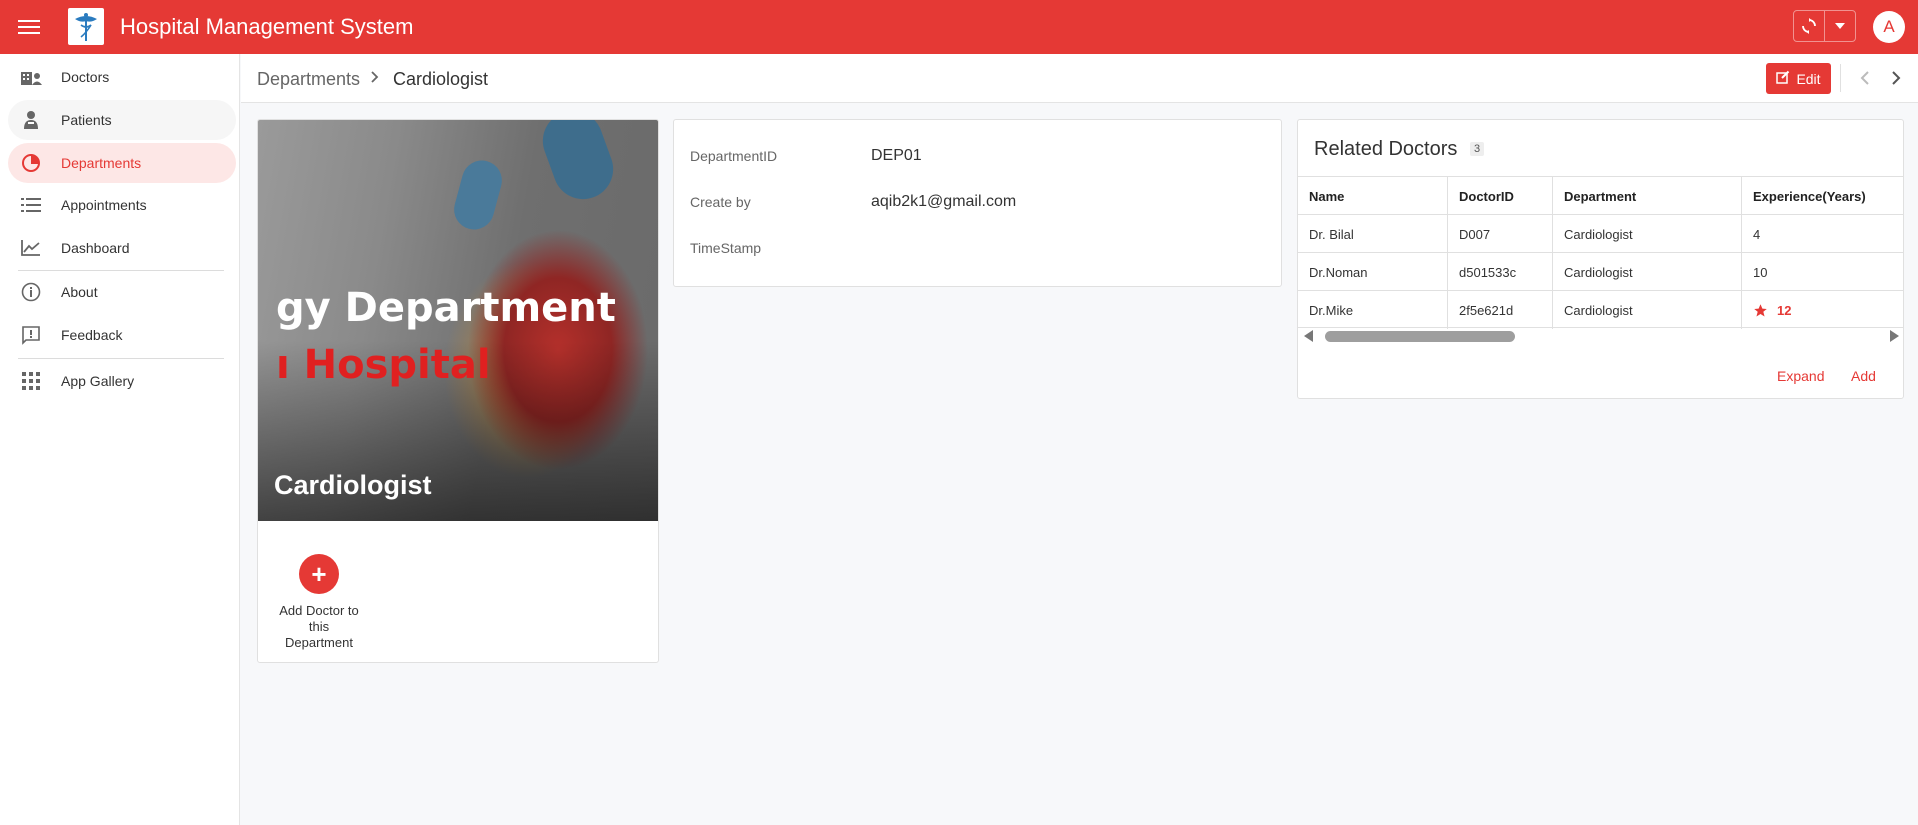  I want to click on grid-apps-icon, so click(31, 381).